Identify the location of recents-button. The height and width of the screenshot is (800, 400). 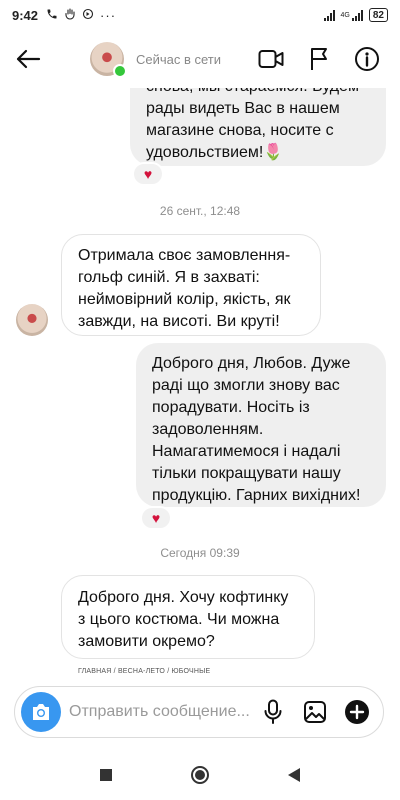
(106, 775).